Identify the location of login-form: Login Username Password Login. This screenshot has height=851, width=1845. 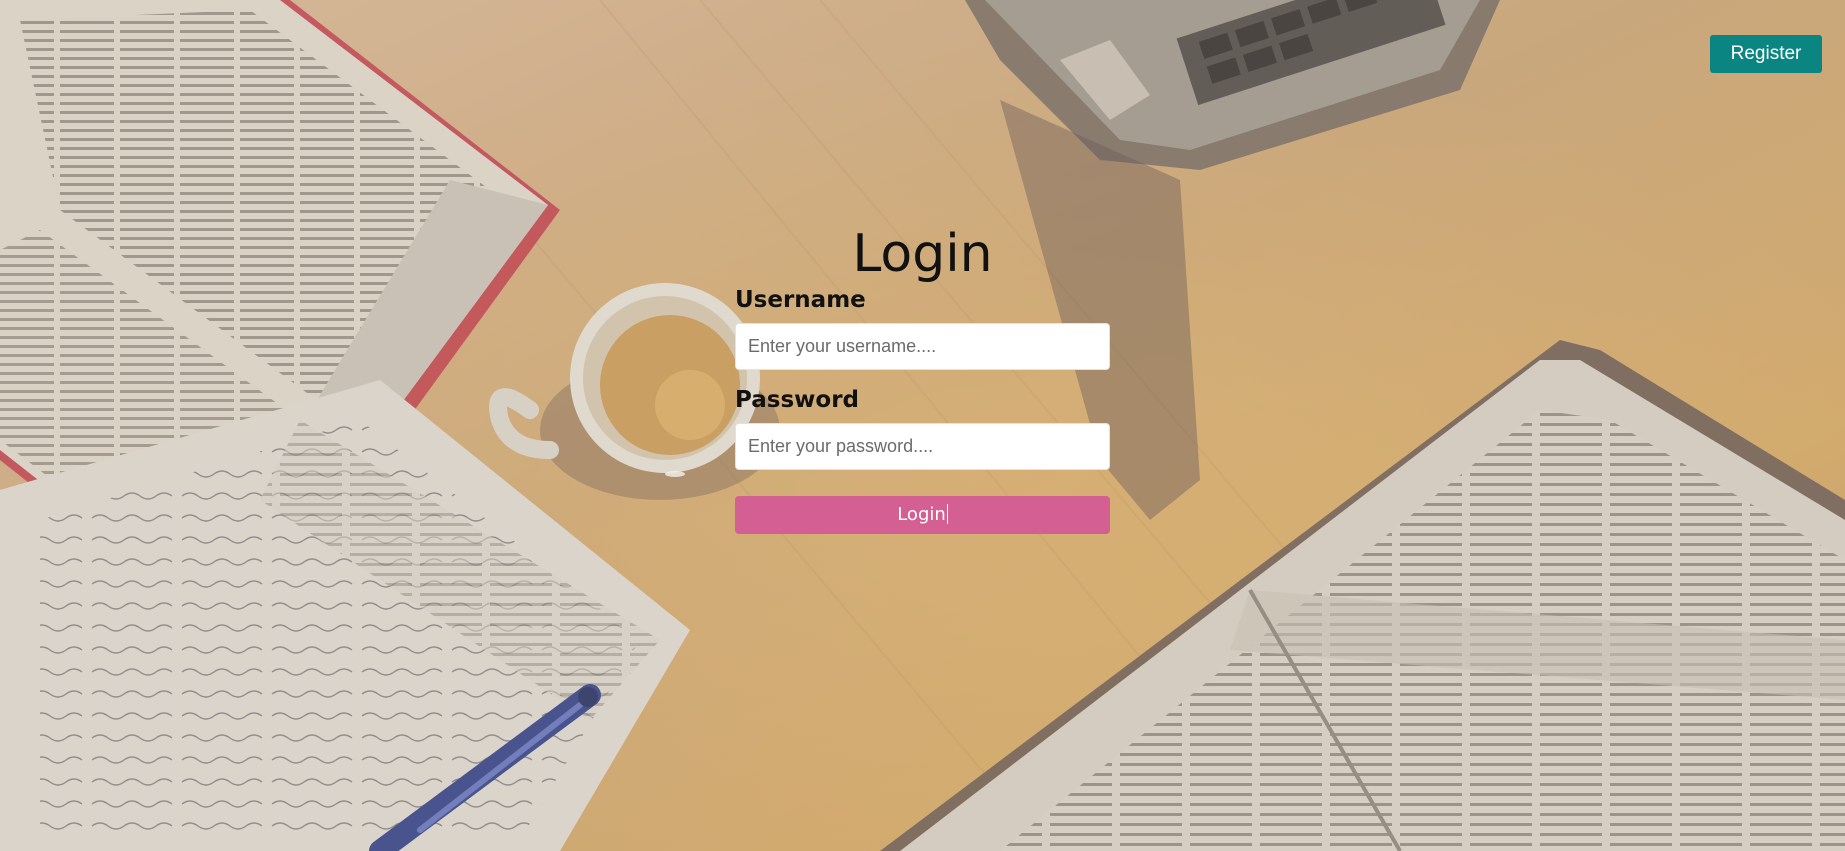
(922, 375).